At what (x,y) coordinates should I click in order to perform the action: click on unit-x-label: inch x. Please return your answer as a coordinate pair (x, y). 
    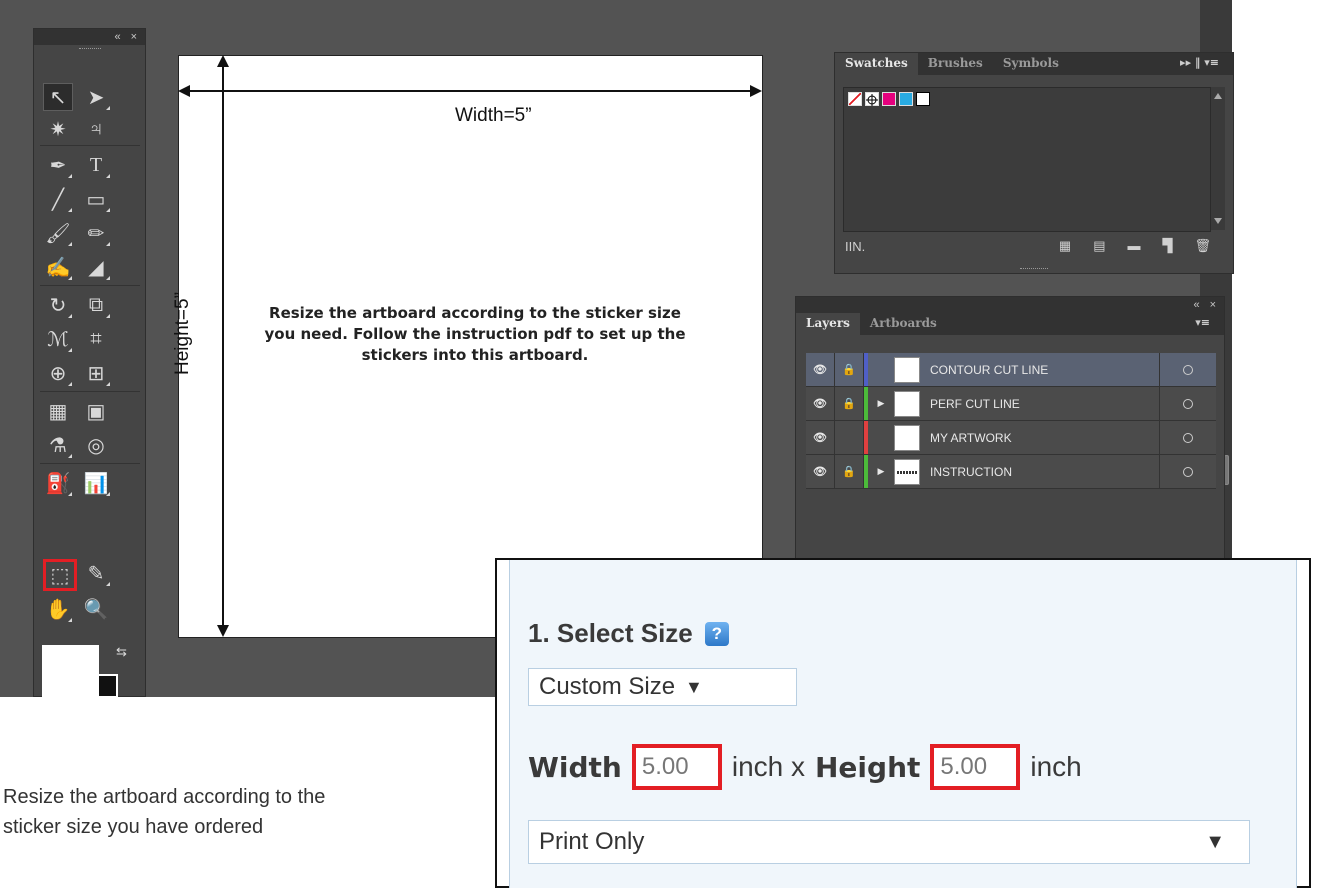
    Looking at the image, I should click on (768, 766).